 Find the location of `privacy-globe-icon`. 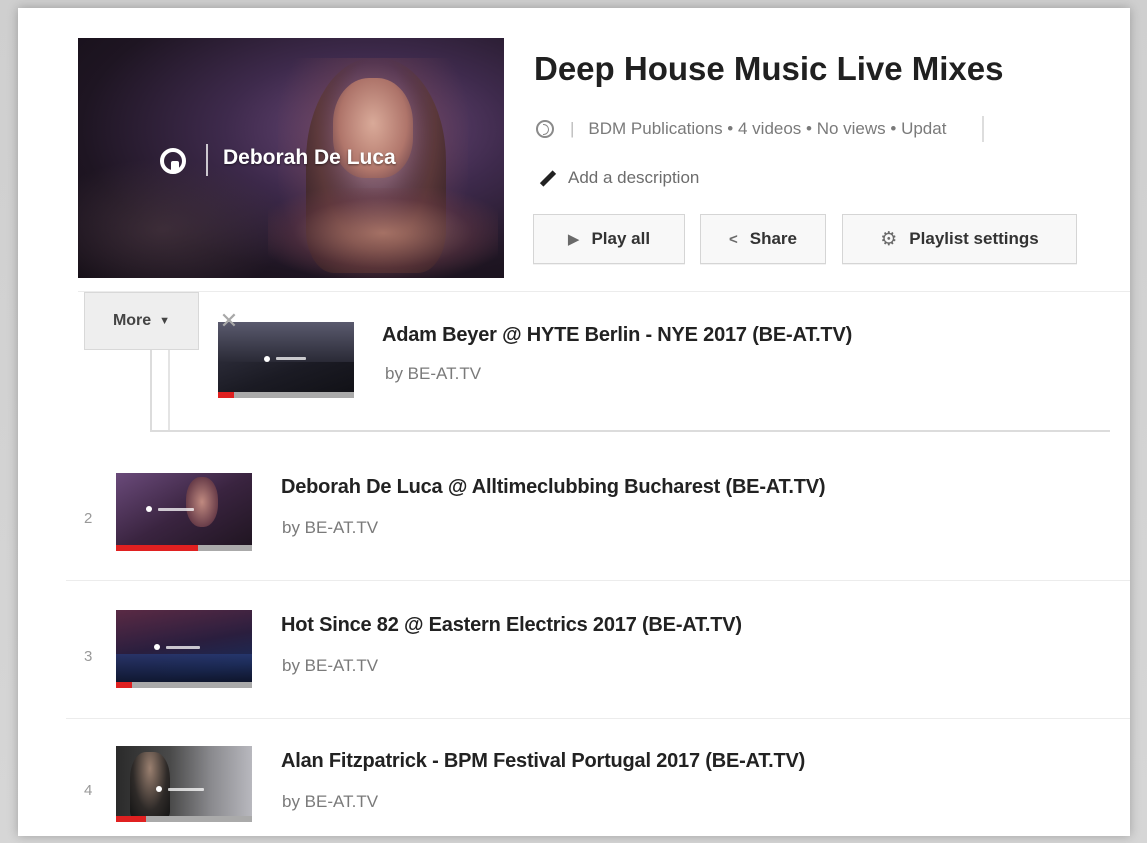

privacy-globe-icon is located at coordinates (545, 129).